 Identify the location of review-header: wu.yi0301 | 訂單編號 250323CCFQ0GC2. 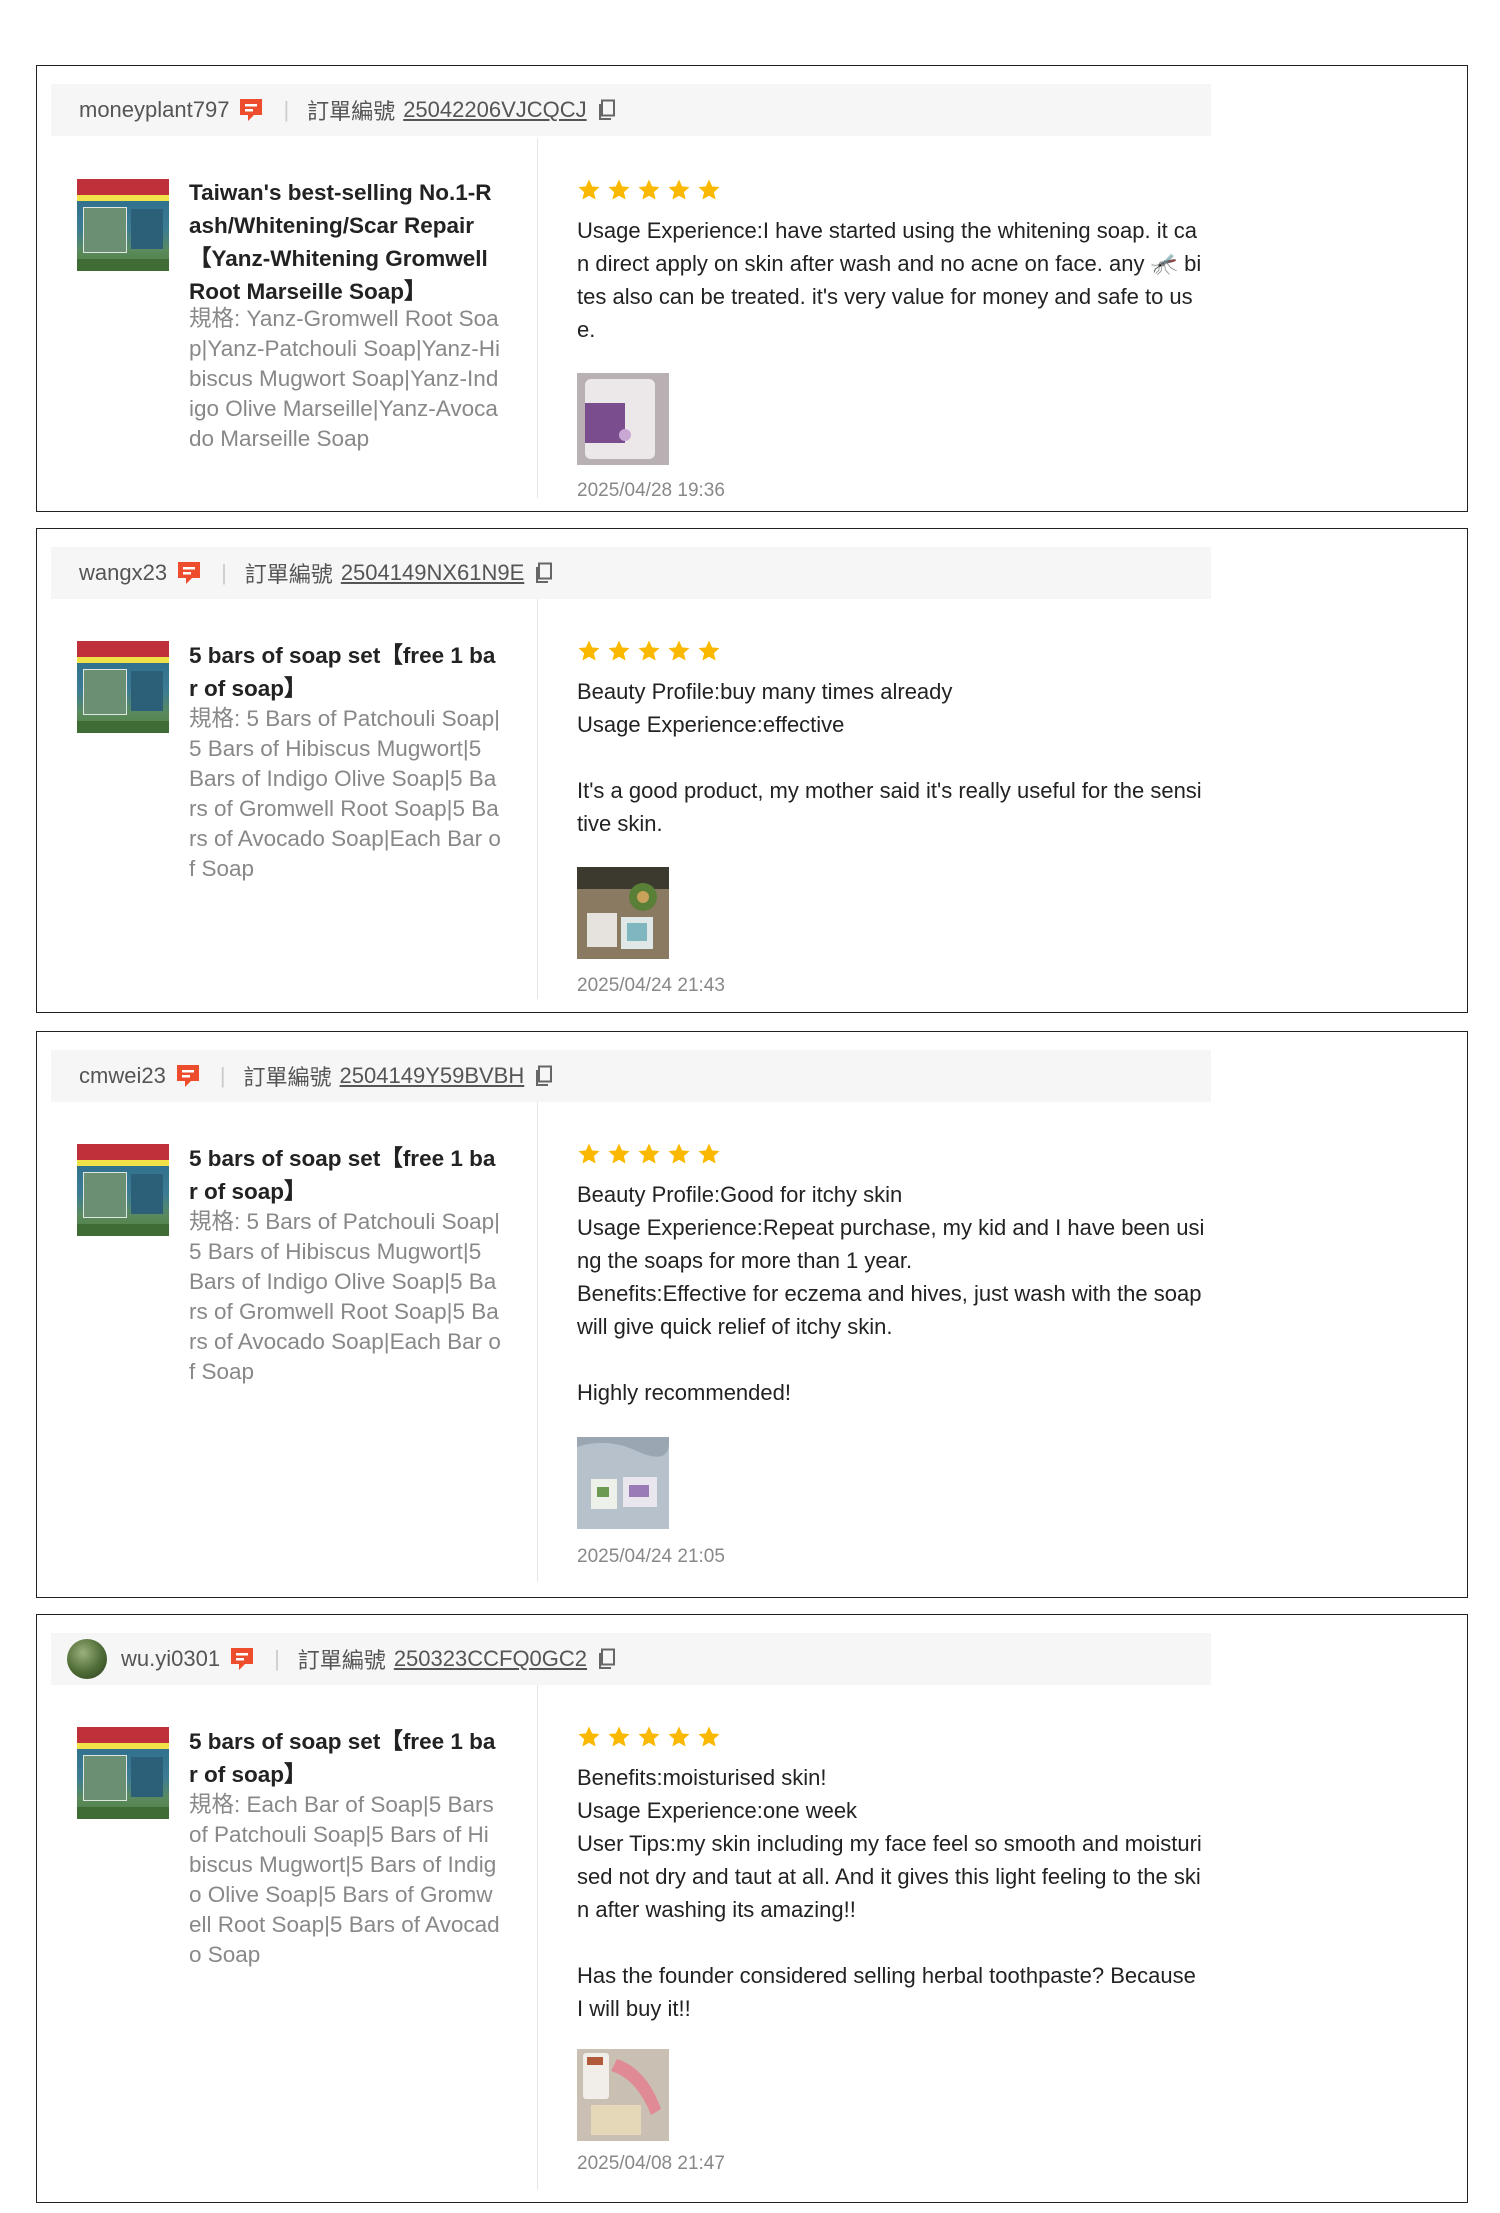
(631, 1659).